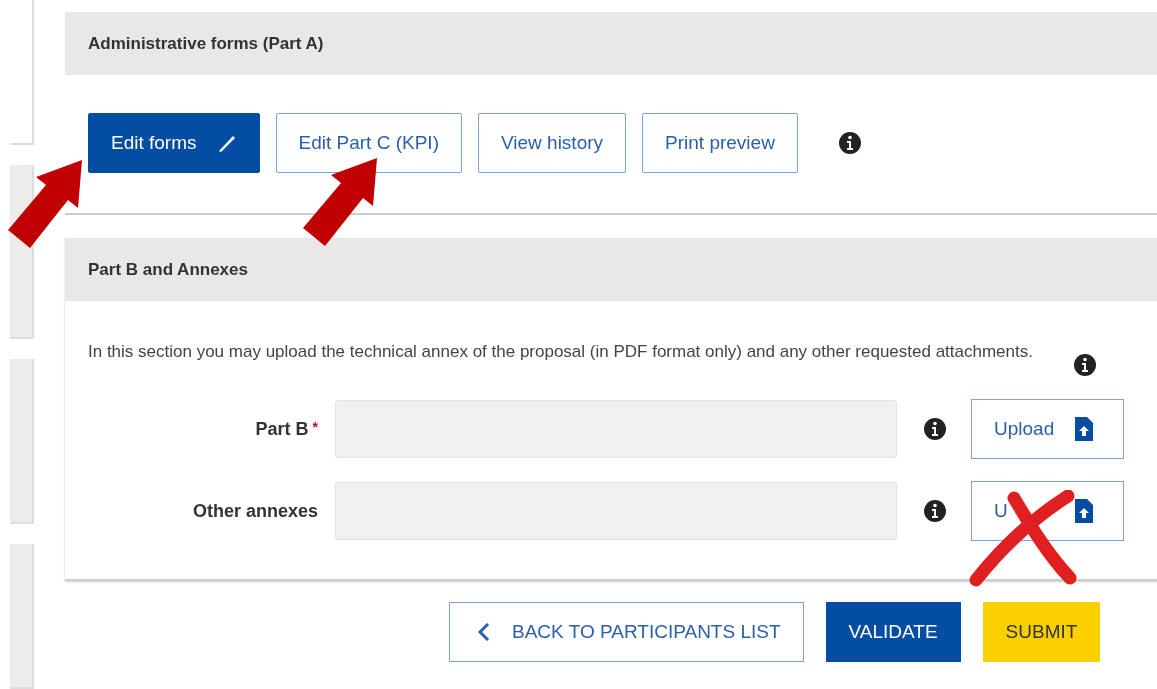 This screenshot has width=1157, height=689. Describe the element at coordinates (560, 352) in the screenshot. I see `section-description: In this section you may upload the technical annex of the proposal (in PDF format only) and any other requested attachments.` at that location.